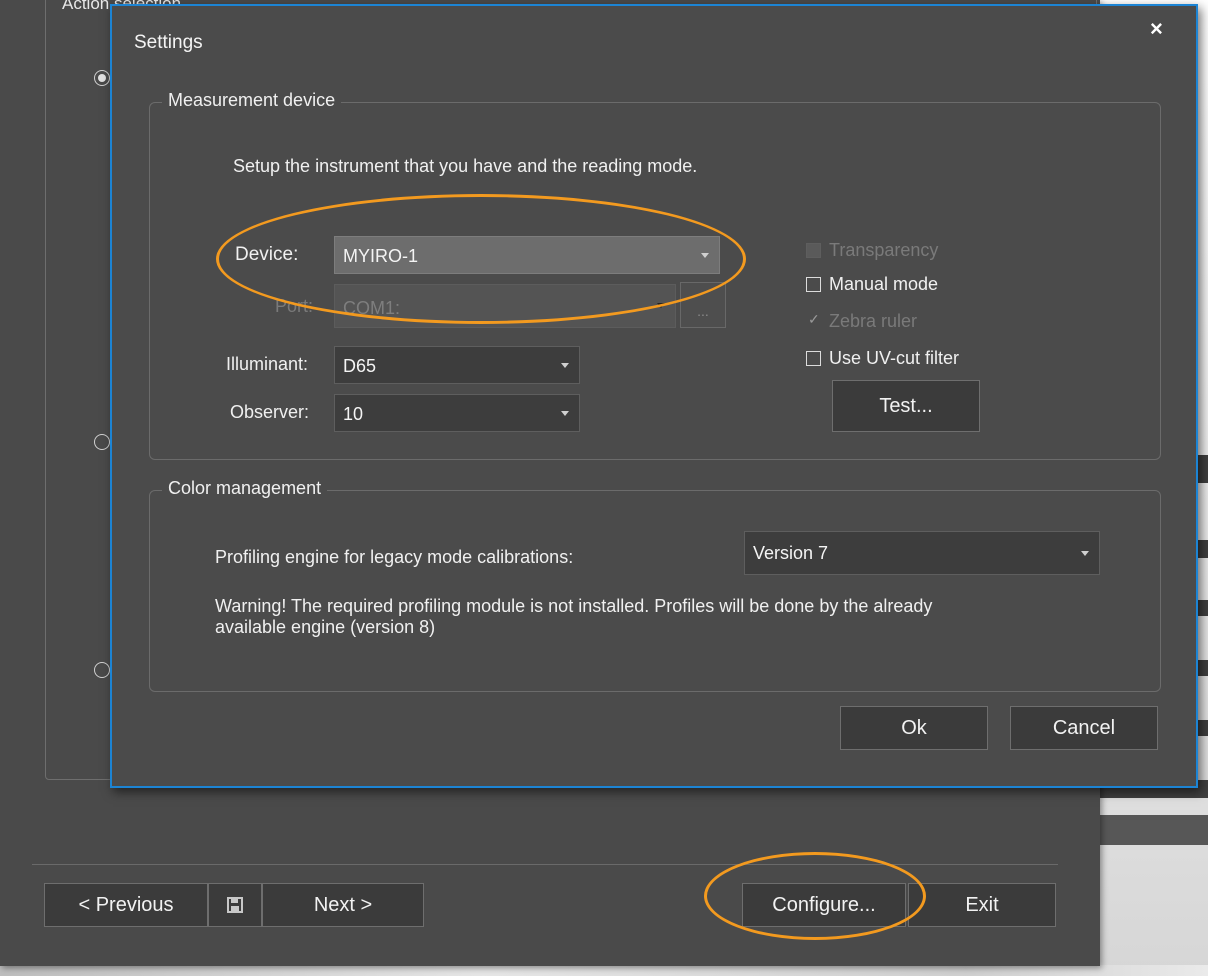 Image resolution: width=1208 pixels, height=976 pixels. Describe the element at coordinates (1156, 29) in the screenshot. I see `close-icon: ×` at that location.